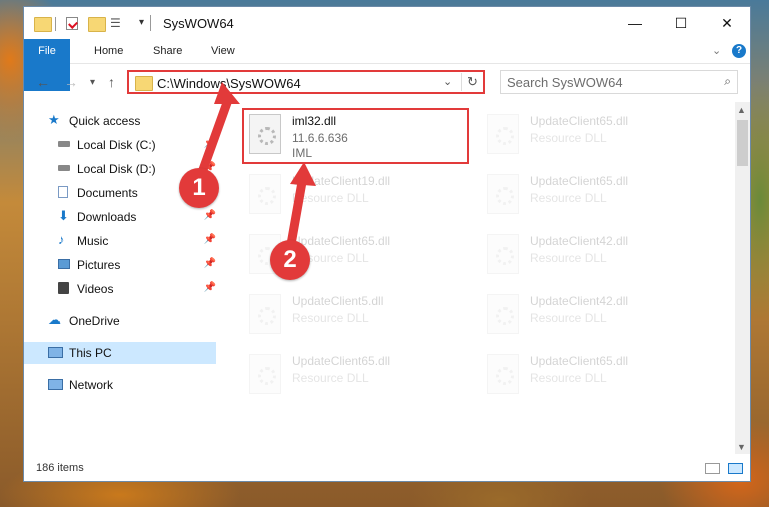 The image size is (769, 507). What do you see at coordinates (227, 93) in the screenshot?
I see `arrow-1-head` at bounding box center [227, 93].